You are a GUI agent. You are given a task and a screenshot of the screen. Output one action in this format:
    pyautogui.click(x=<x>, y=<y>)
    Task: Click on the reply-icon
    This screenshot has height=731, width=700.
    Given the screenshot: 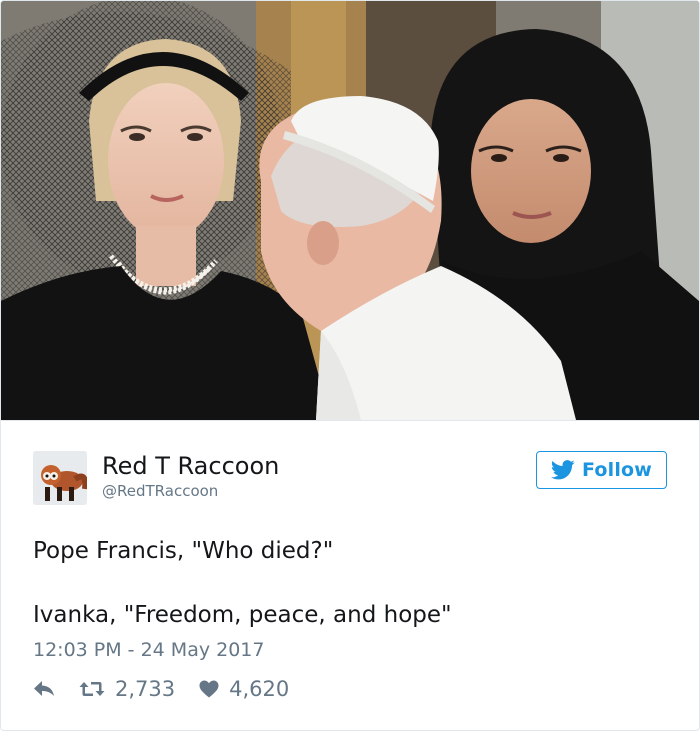 What is the action you would take?
    pyautogui.click(x=44, y=689)
    